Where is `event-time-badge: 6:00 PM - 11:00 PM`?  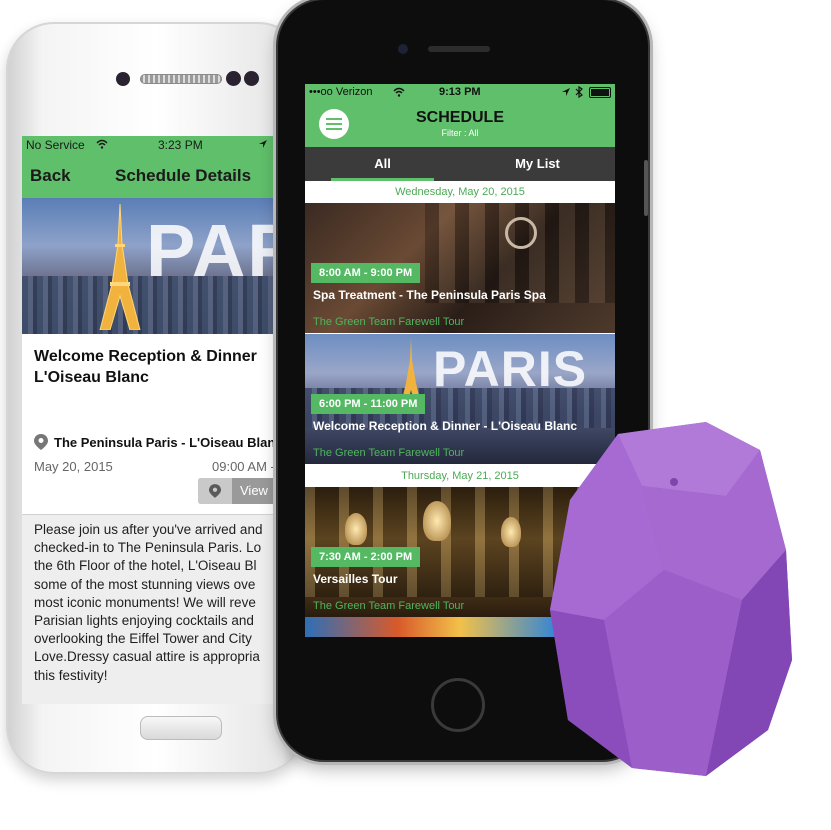
event-time-badge: 6:00 PM - 11:00 PM is located at coordinates (368, 404).